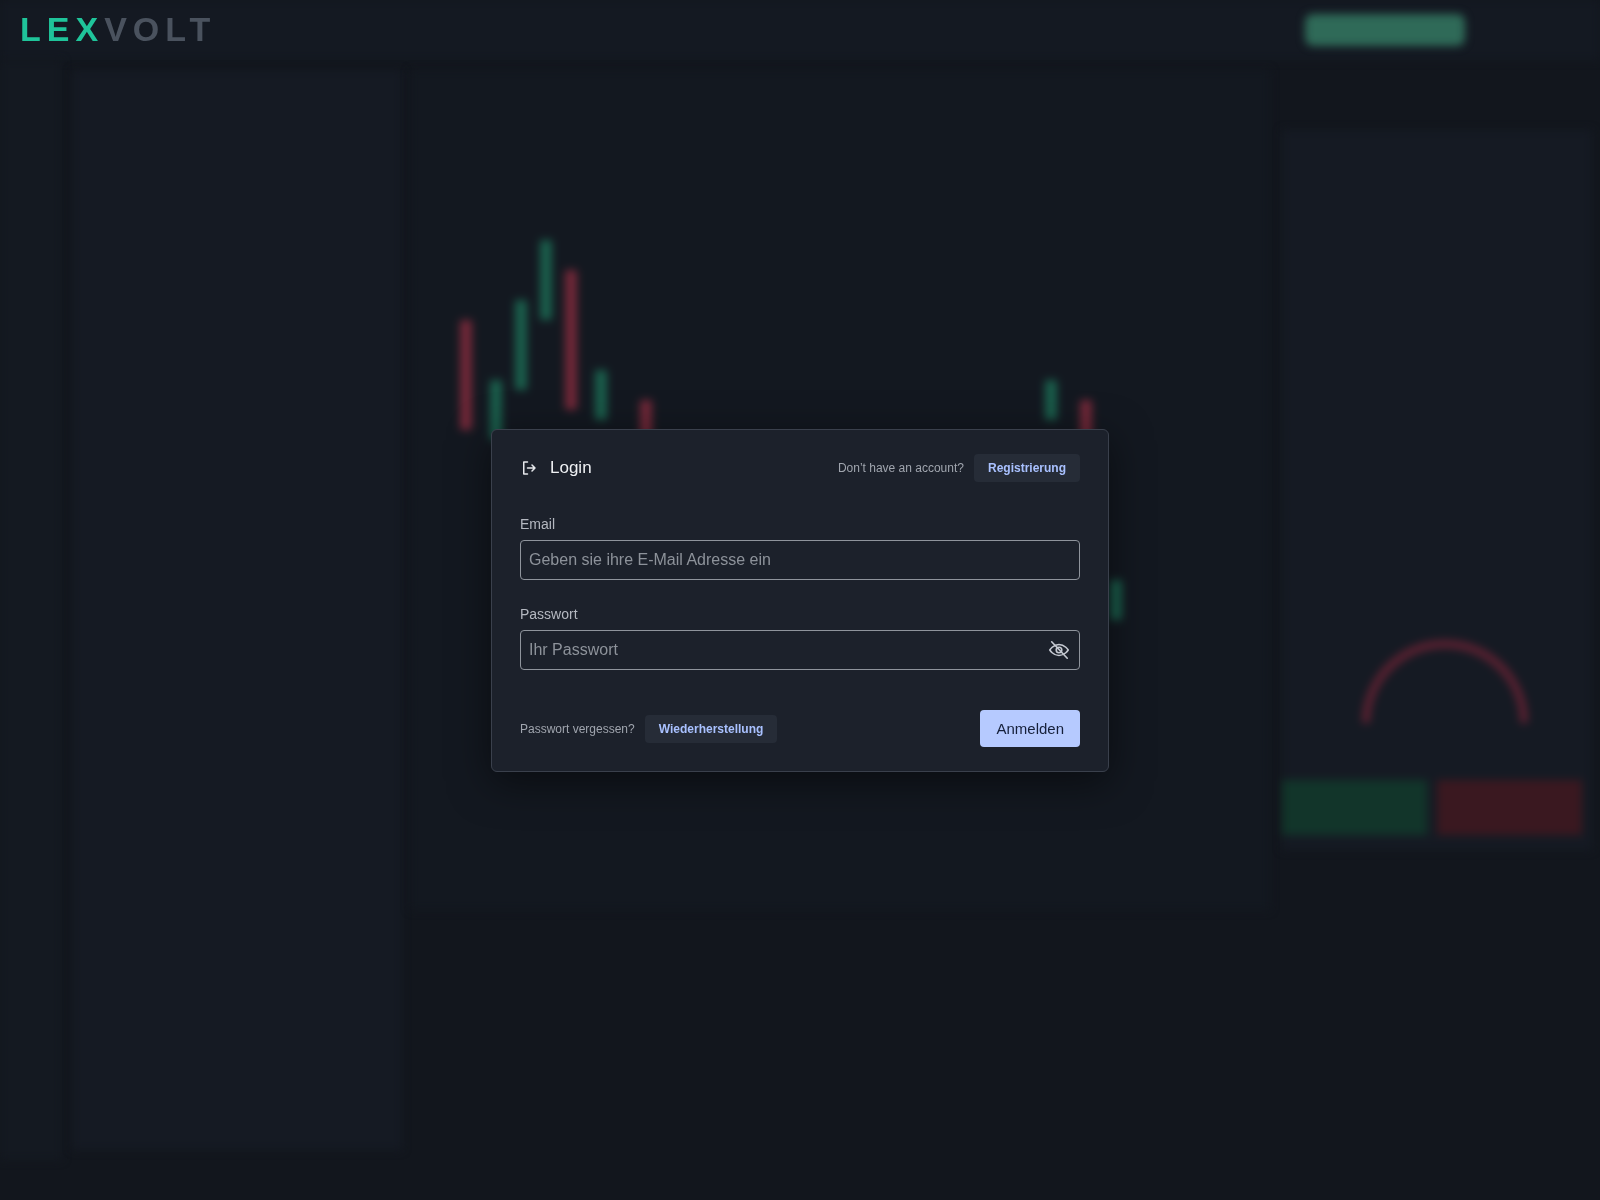  I want to click on signup-prompt: Don’t have an account?, so click(900, 468).